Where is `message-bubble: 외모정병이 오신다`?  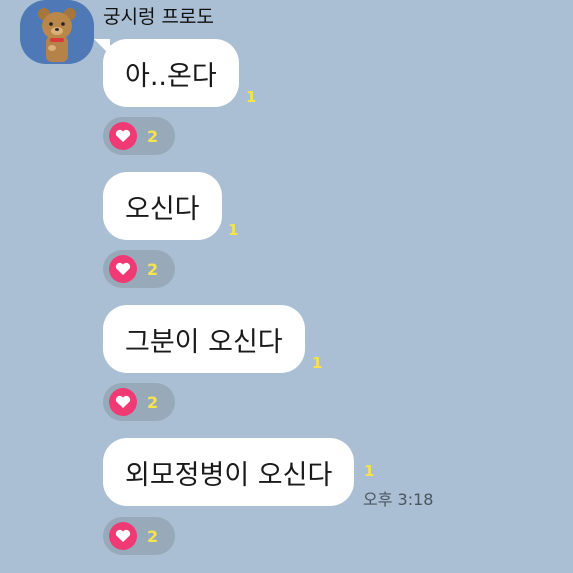 message-bubble: 외모정병이 오신다 is located at coordinates (229, 472).